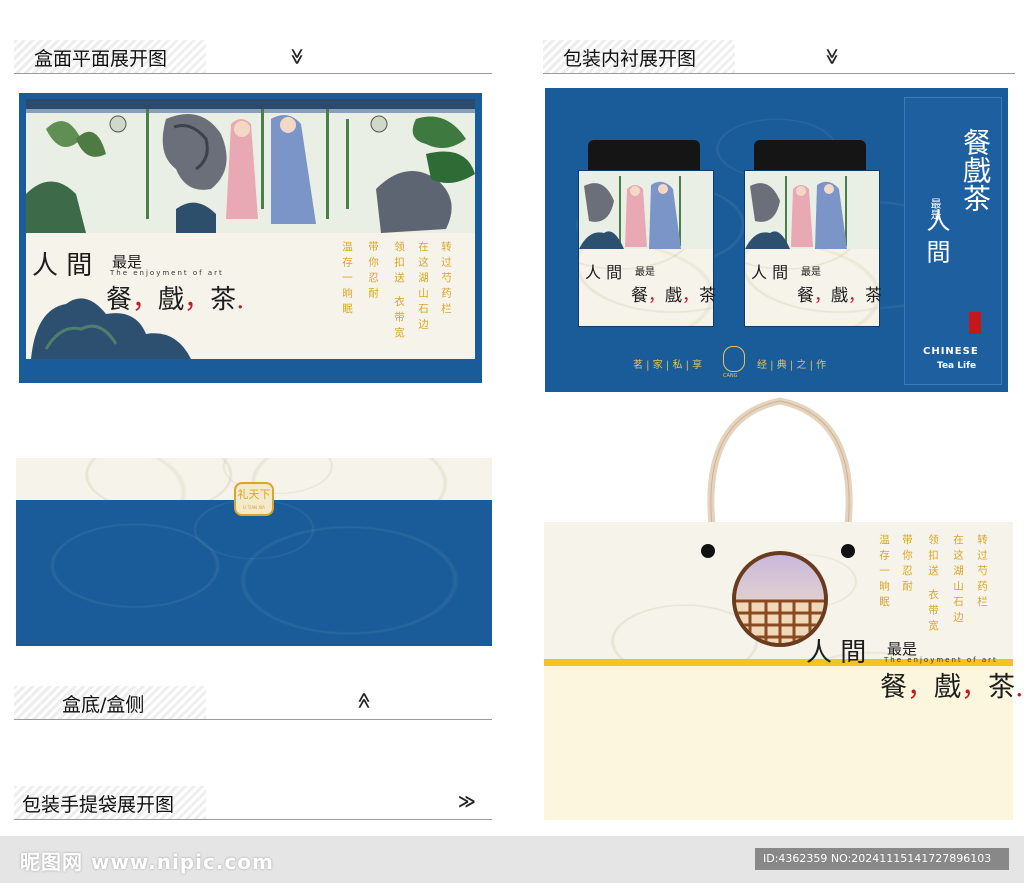 This screenshot has height=883, width=1024. Describe the element at coordinates (254, 573) in the screenshot. I see `box-bottom-panel` at that location.